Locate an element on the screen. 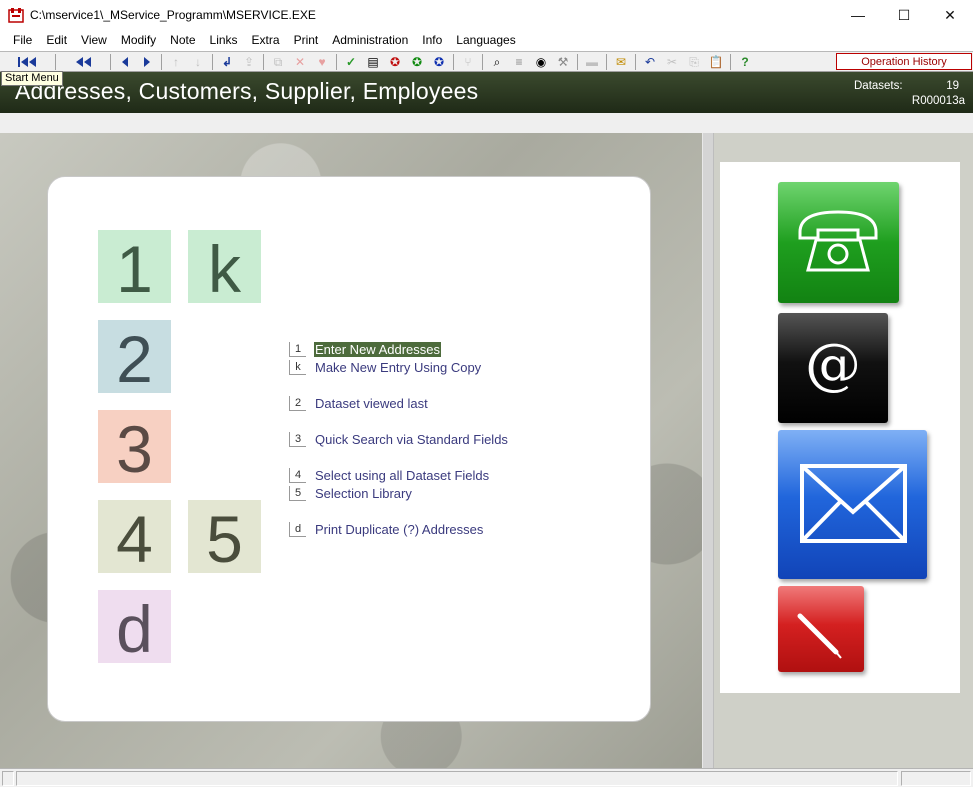 The height and width of the screenshot is (787, 973). option-select-all-fields: 4 Select using all Dataset Fields is located at coordinates (389, 475).